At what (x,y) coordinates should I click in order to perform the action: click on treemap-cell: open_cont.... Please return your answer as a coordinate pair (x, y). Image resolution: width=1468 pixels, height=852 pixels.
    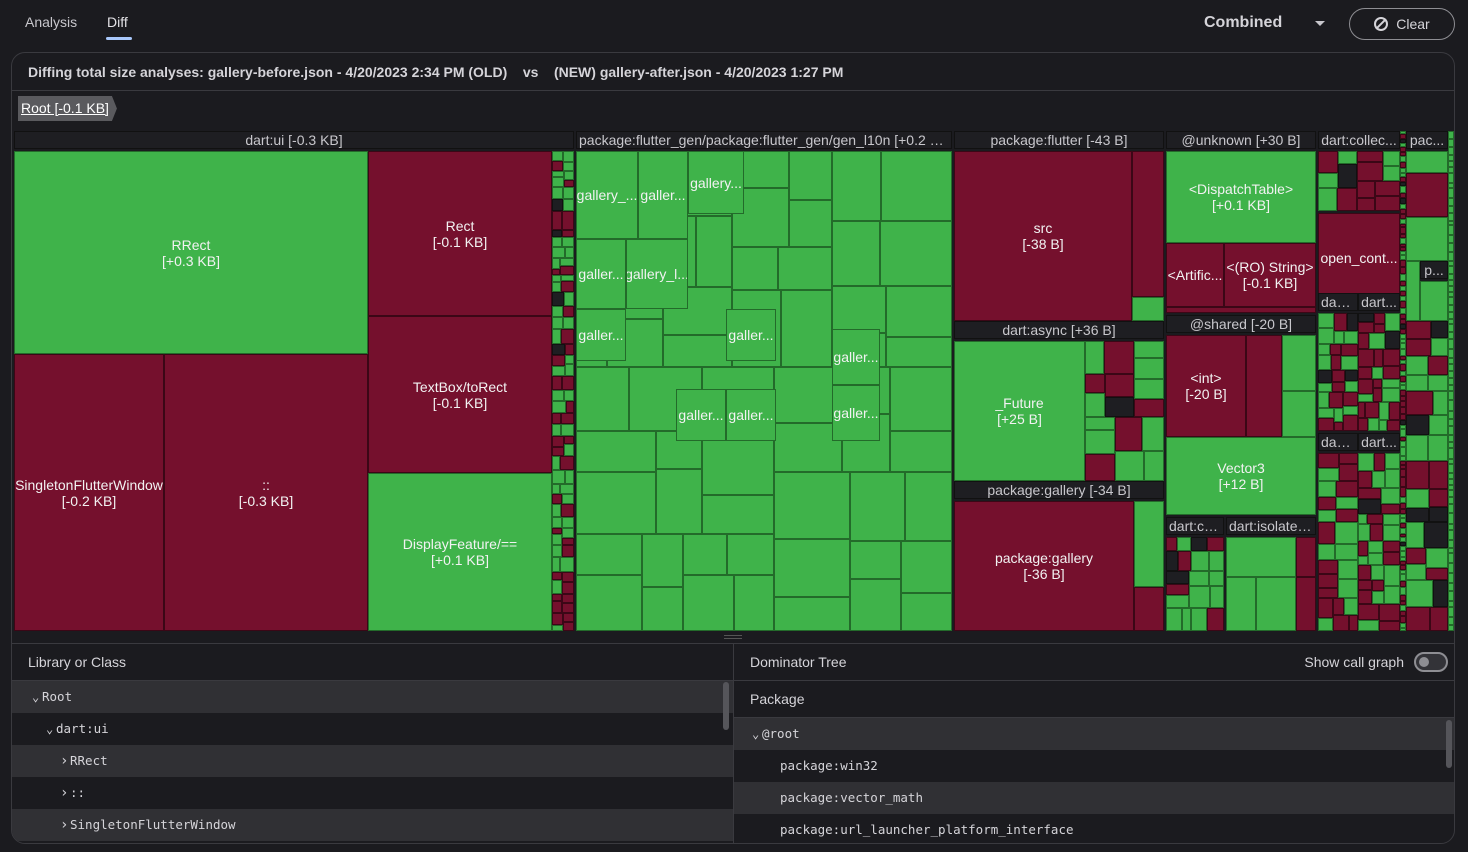
    Looking at the image, I should click on (1359, 258).